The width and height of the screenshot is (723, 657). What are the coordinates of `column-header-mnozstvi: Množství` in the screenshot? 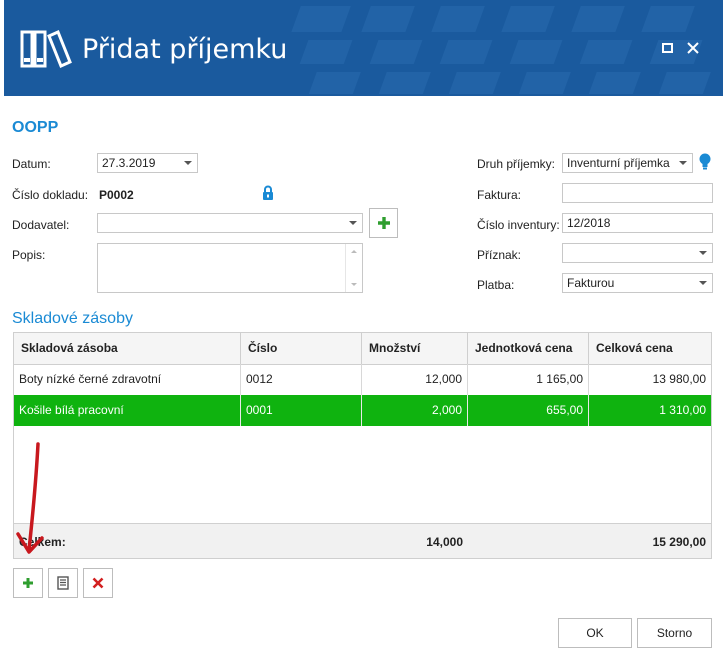 It's located at (415, 348).